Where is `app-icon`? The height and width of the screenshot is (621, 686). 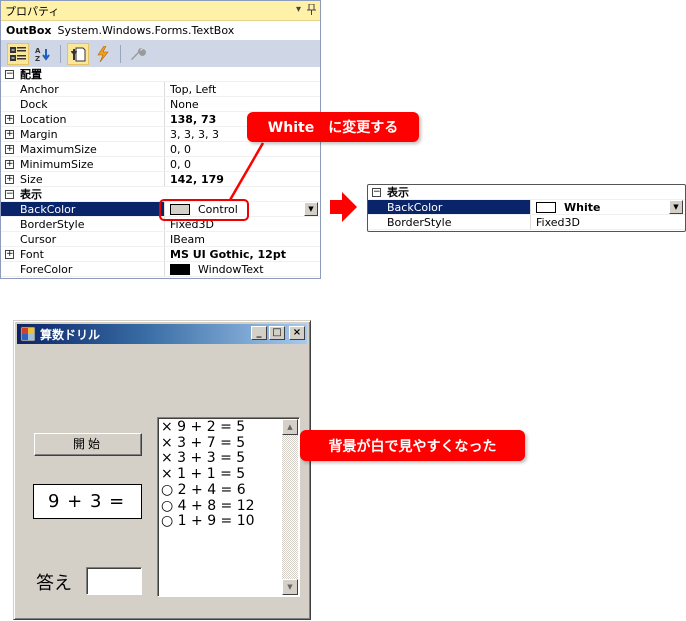 app-icon is located at coordinates (28, 334).